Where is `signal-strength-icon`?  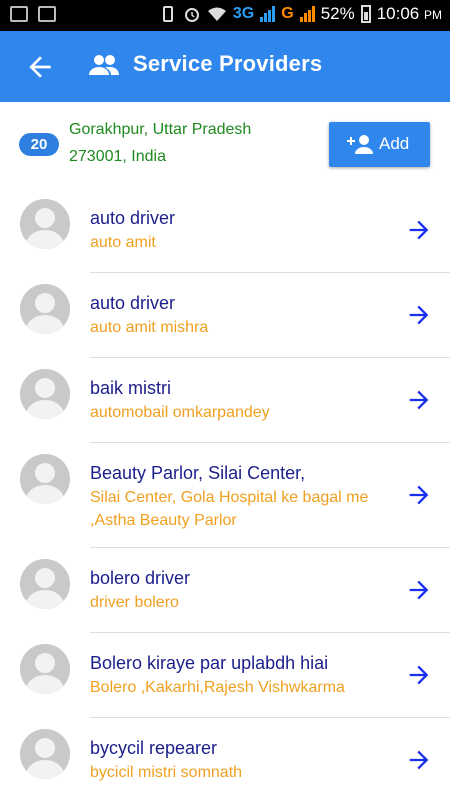
signal-strength-icon is located at coordinates (268, 14).